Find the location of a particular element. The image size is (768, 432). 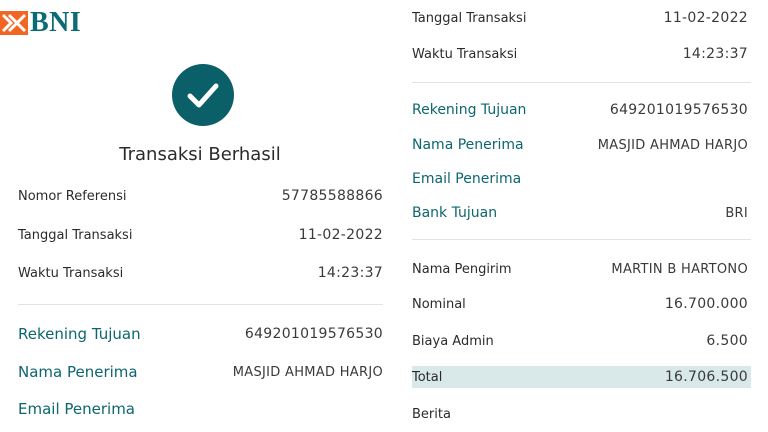

reference-number-row: Nomor Referensi 57785588866 is located at coordinates (200, 196).